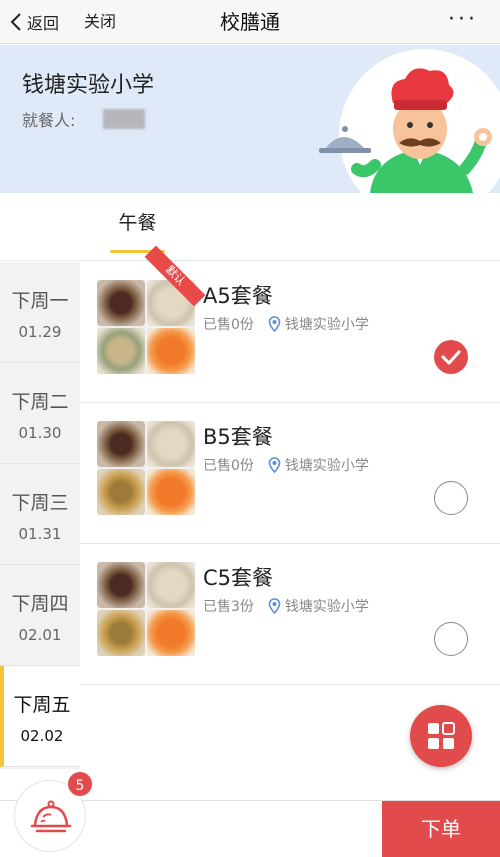  Describe the element at coordinates (40, 433) in the screenshot. I see `day-date: 01.30` at that location.